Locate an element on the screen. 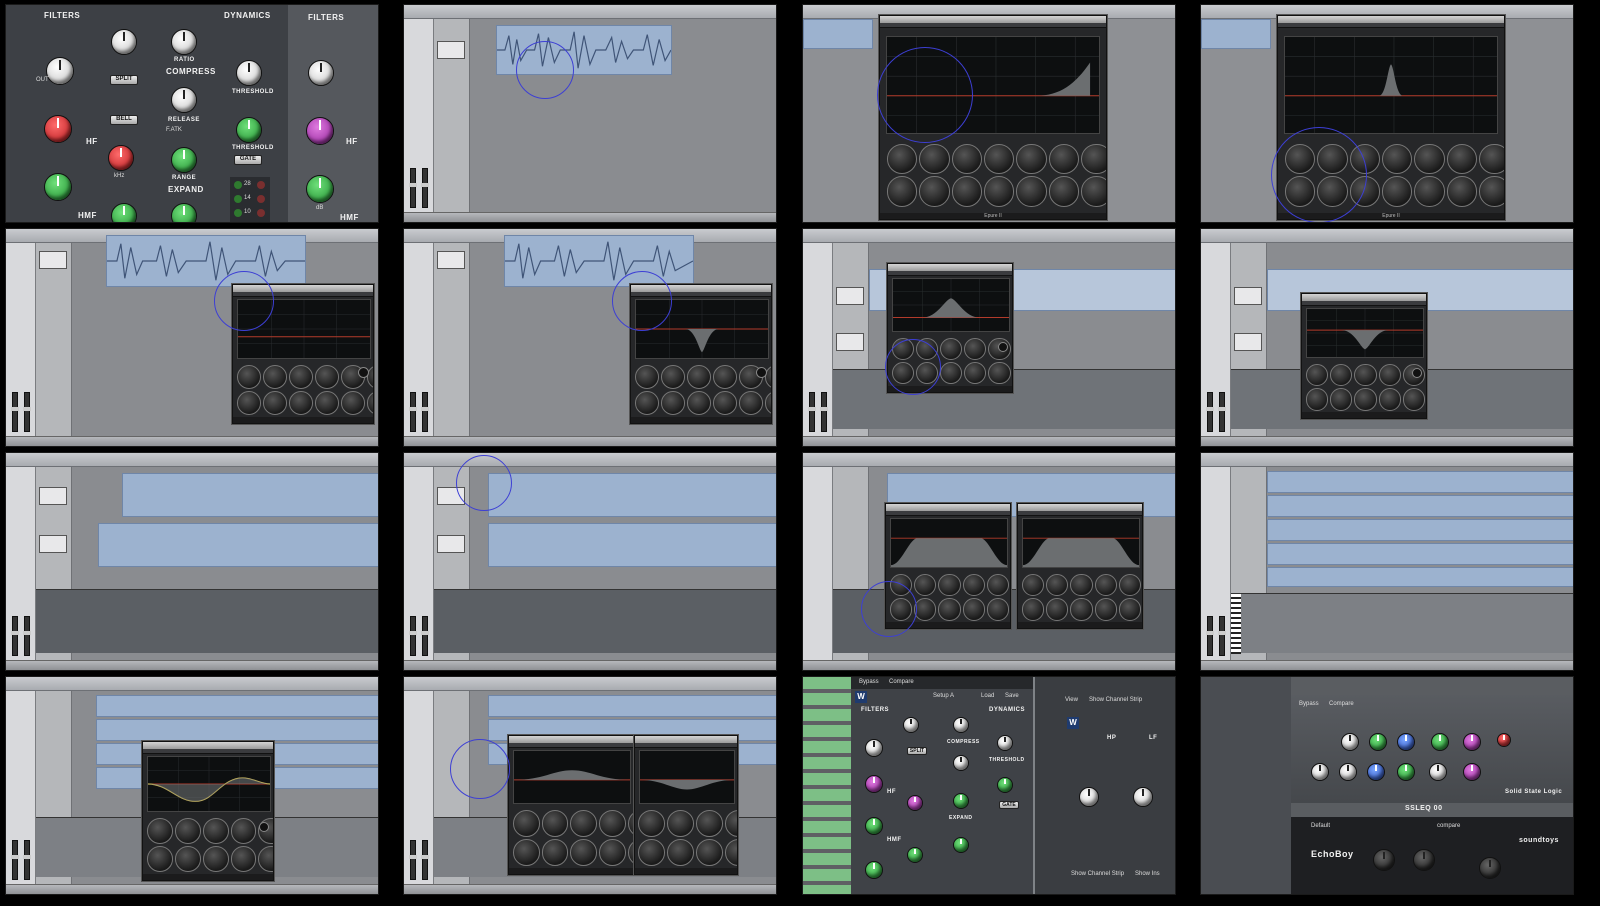 This screenshot has height=906, width=1600. compare-button: compare is located at coordinates (1448, 826).